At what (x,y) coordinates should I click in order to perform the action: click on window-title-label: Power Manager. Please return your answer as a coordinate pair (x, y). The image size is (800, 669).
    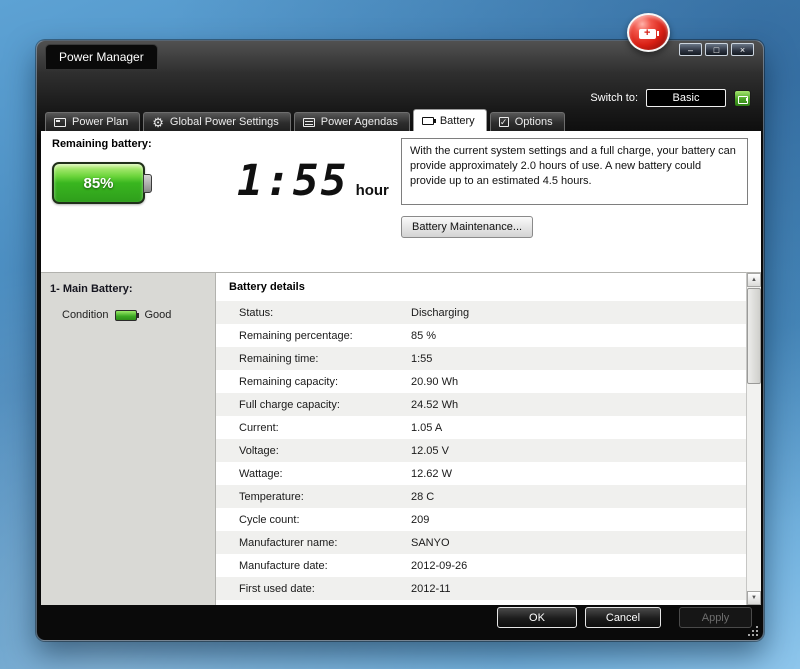
    Looking at the image, I should click on (101, 57).